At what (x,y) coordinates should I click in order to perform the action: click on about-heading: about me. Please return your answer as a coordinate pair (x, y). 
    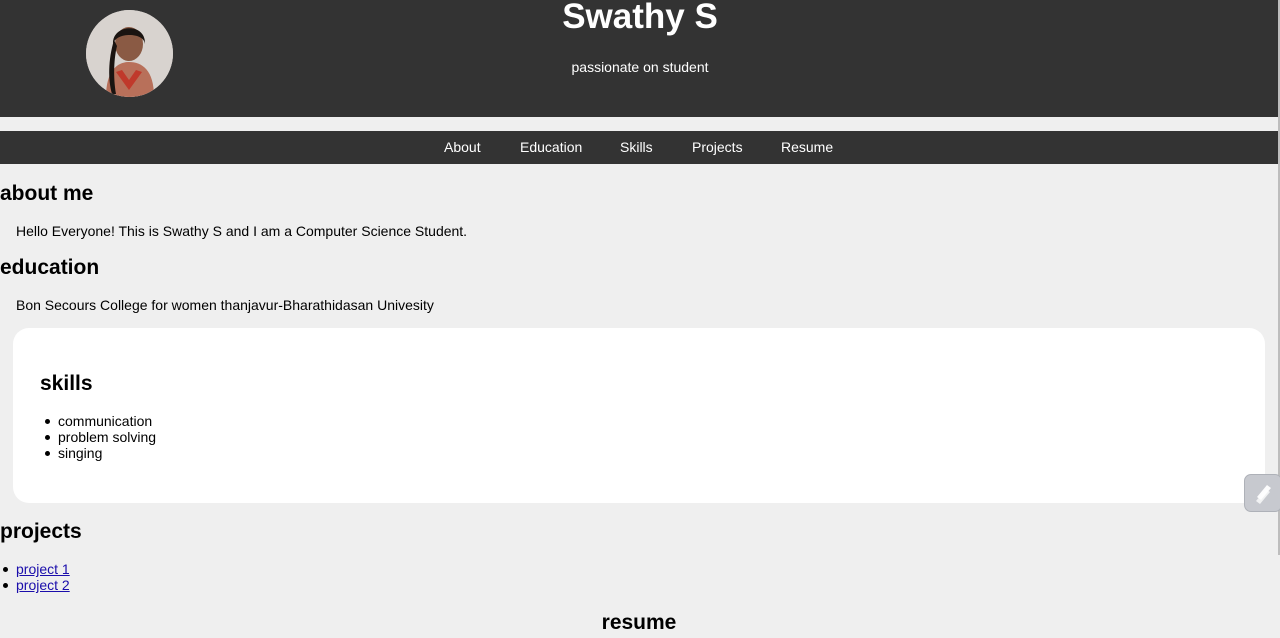
    Looking at the image, I should click on (47, 193).